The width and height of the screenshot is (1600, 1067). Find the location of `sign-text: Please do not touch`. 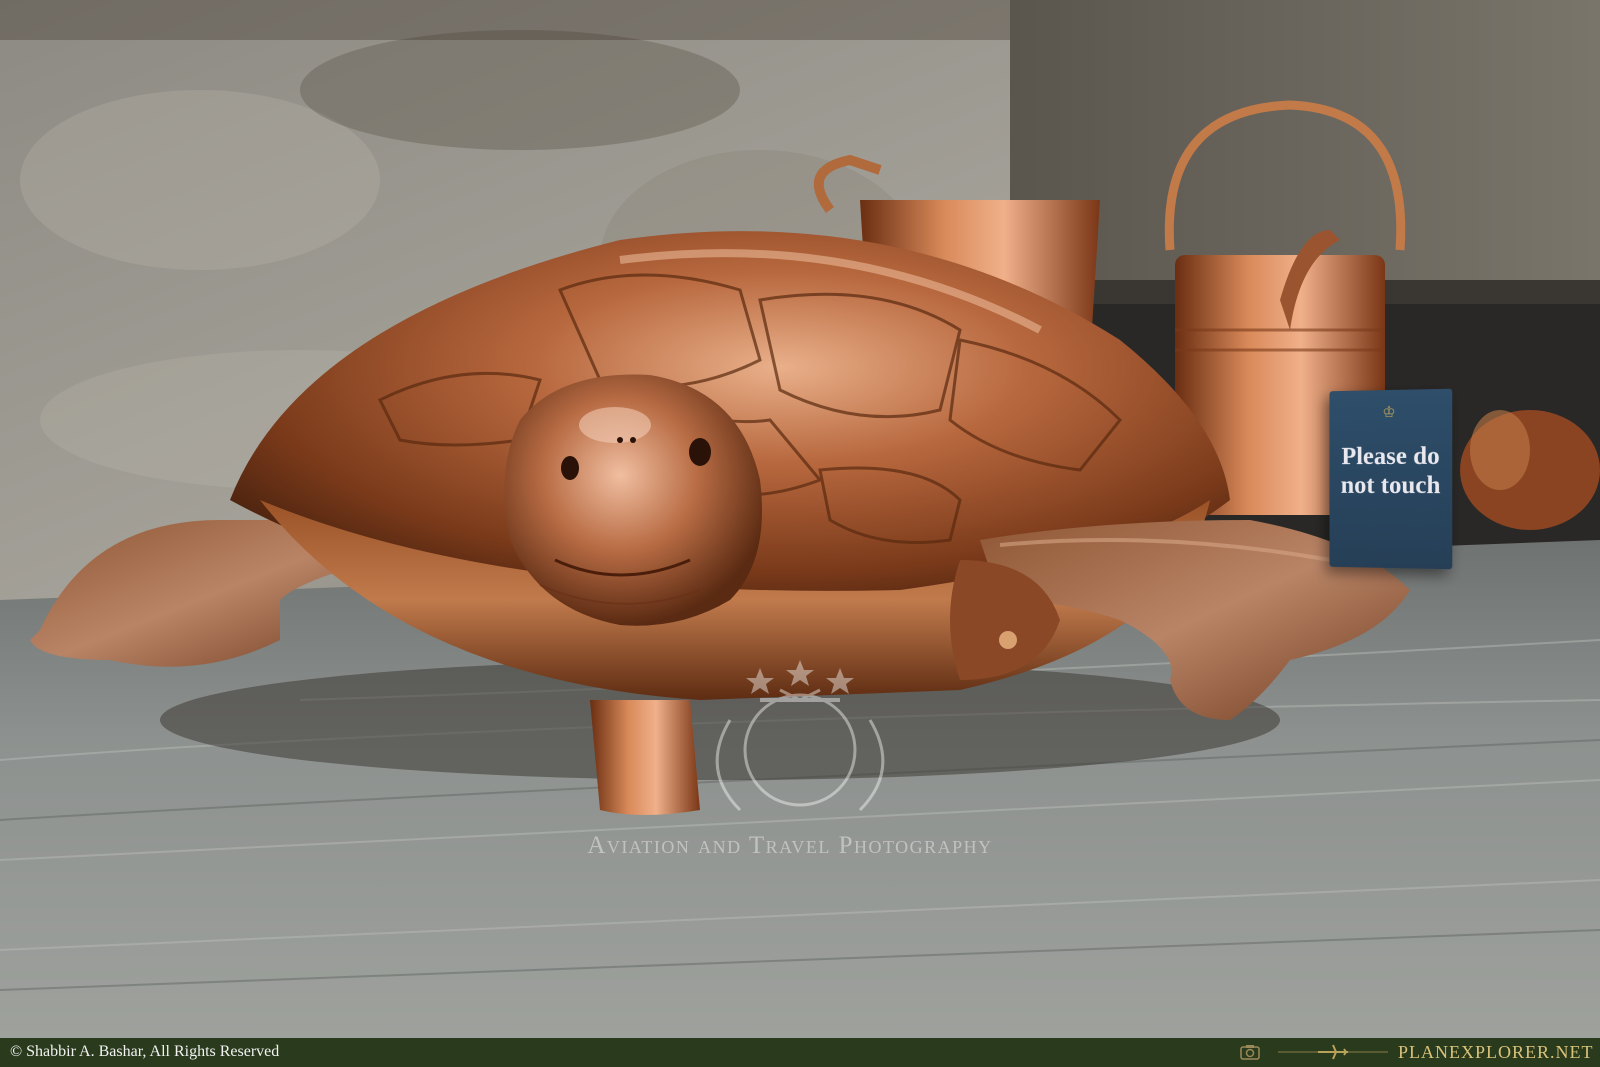

sign-text: Please do not touch is located at coordinates (1390, 471).